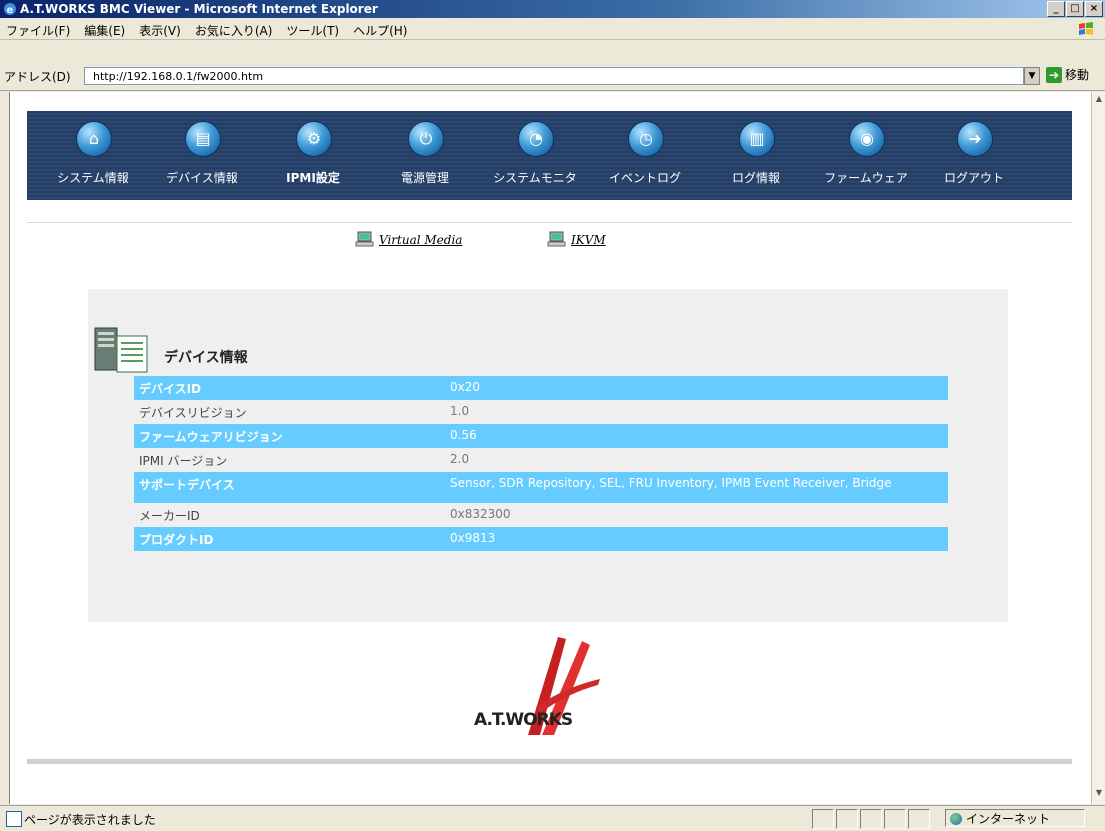 This screenshot has height=831, width=1105. I want to click on close-button: ×, so click(1094, 9).